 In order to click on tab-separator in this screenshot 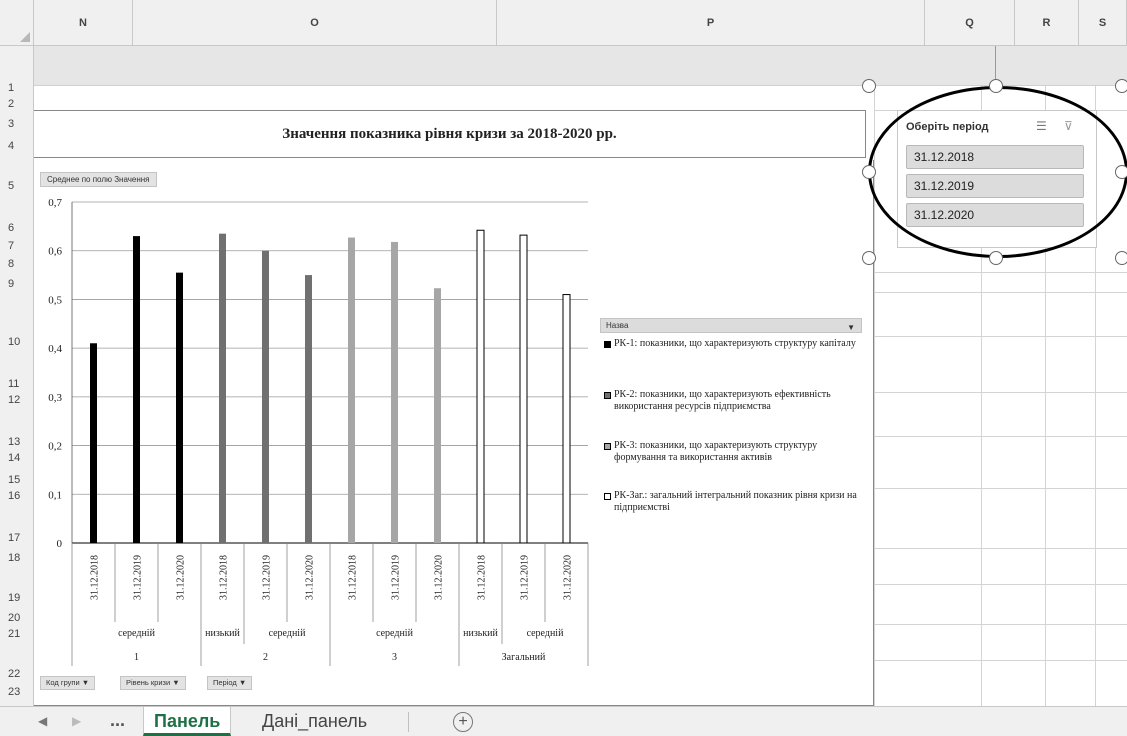, I will do `click(408, 722)`.